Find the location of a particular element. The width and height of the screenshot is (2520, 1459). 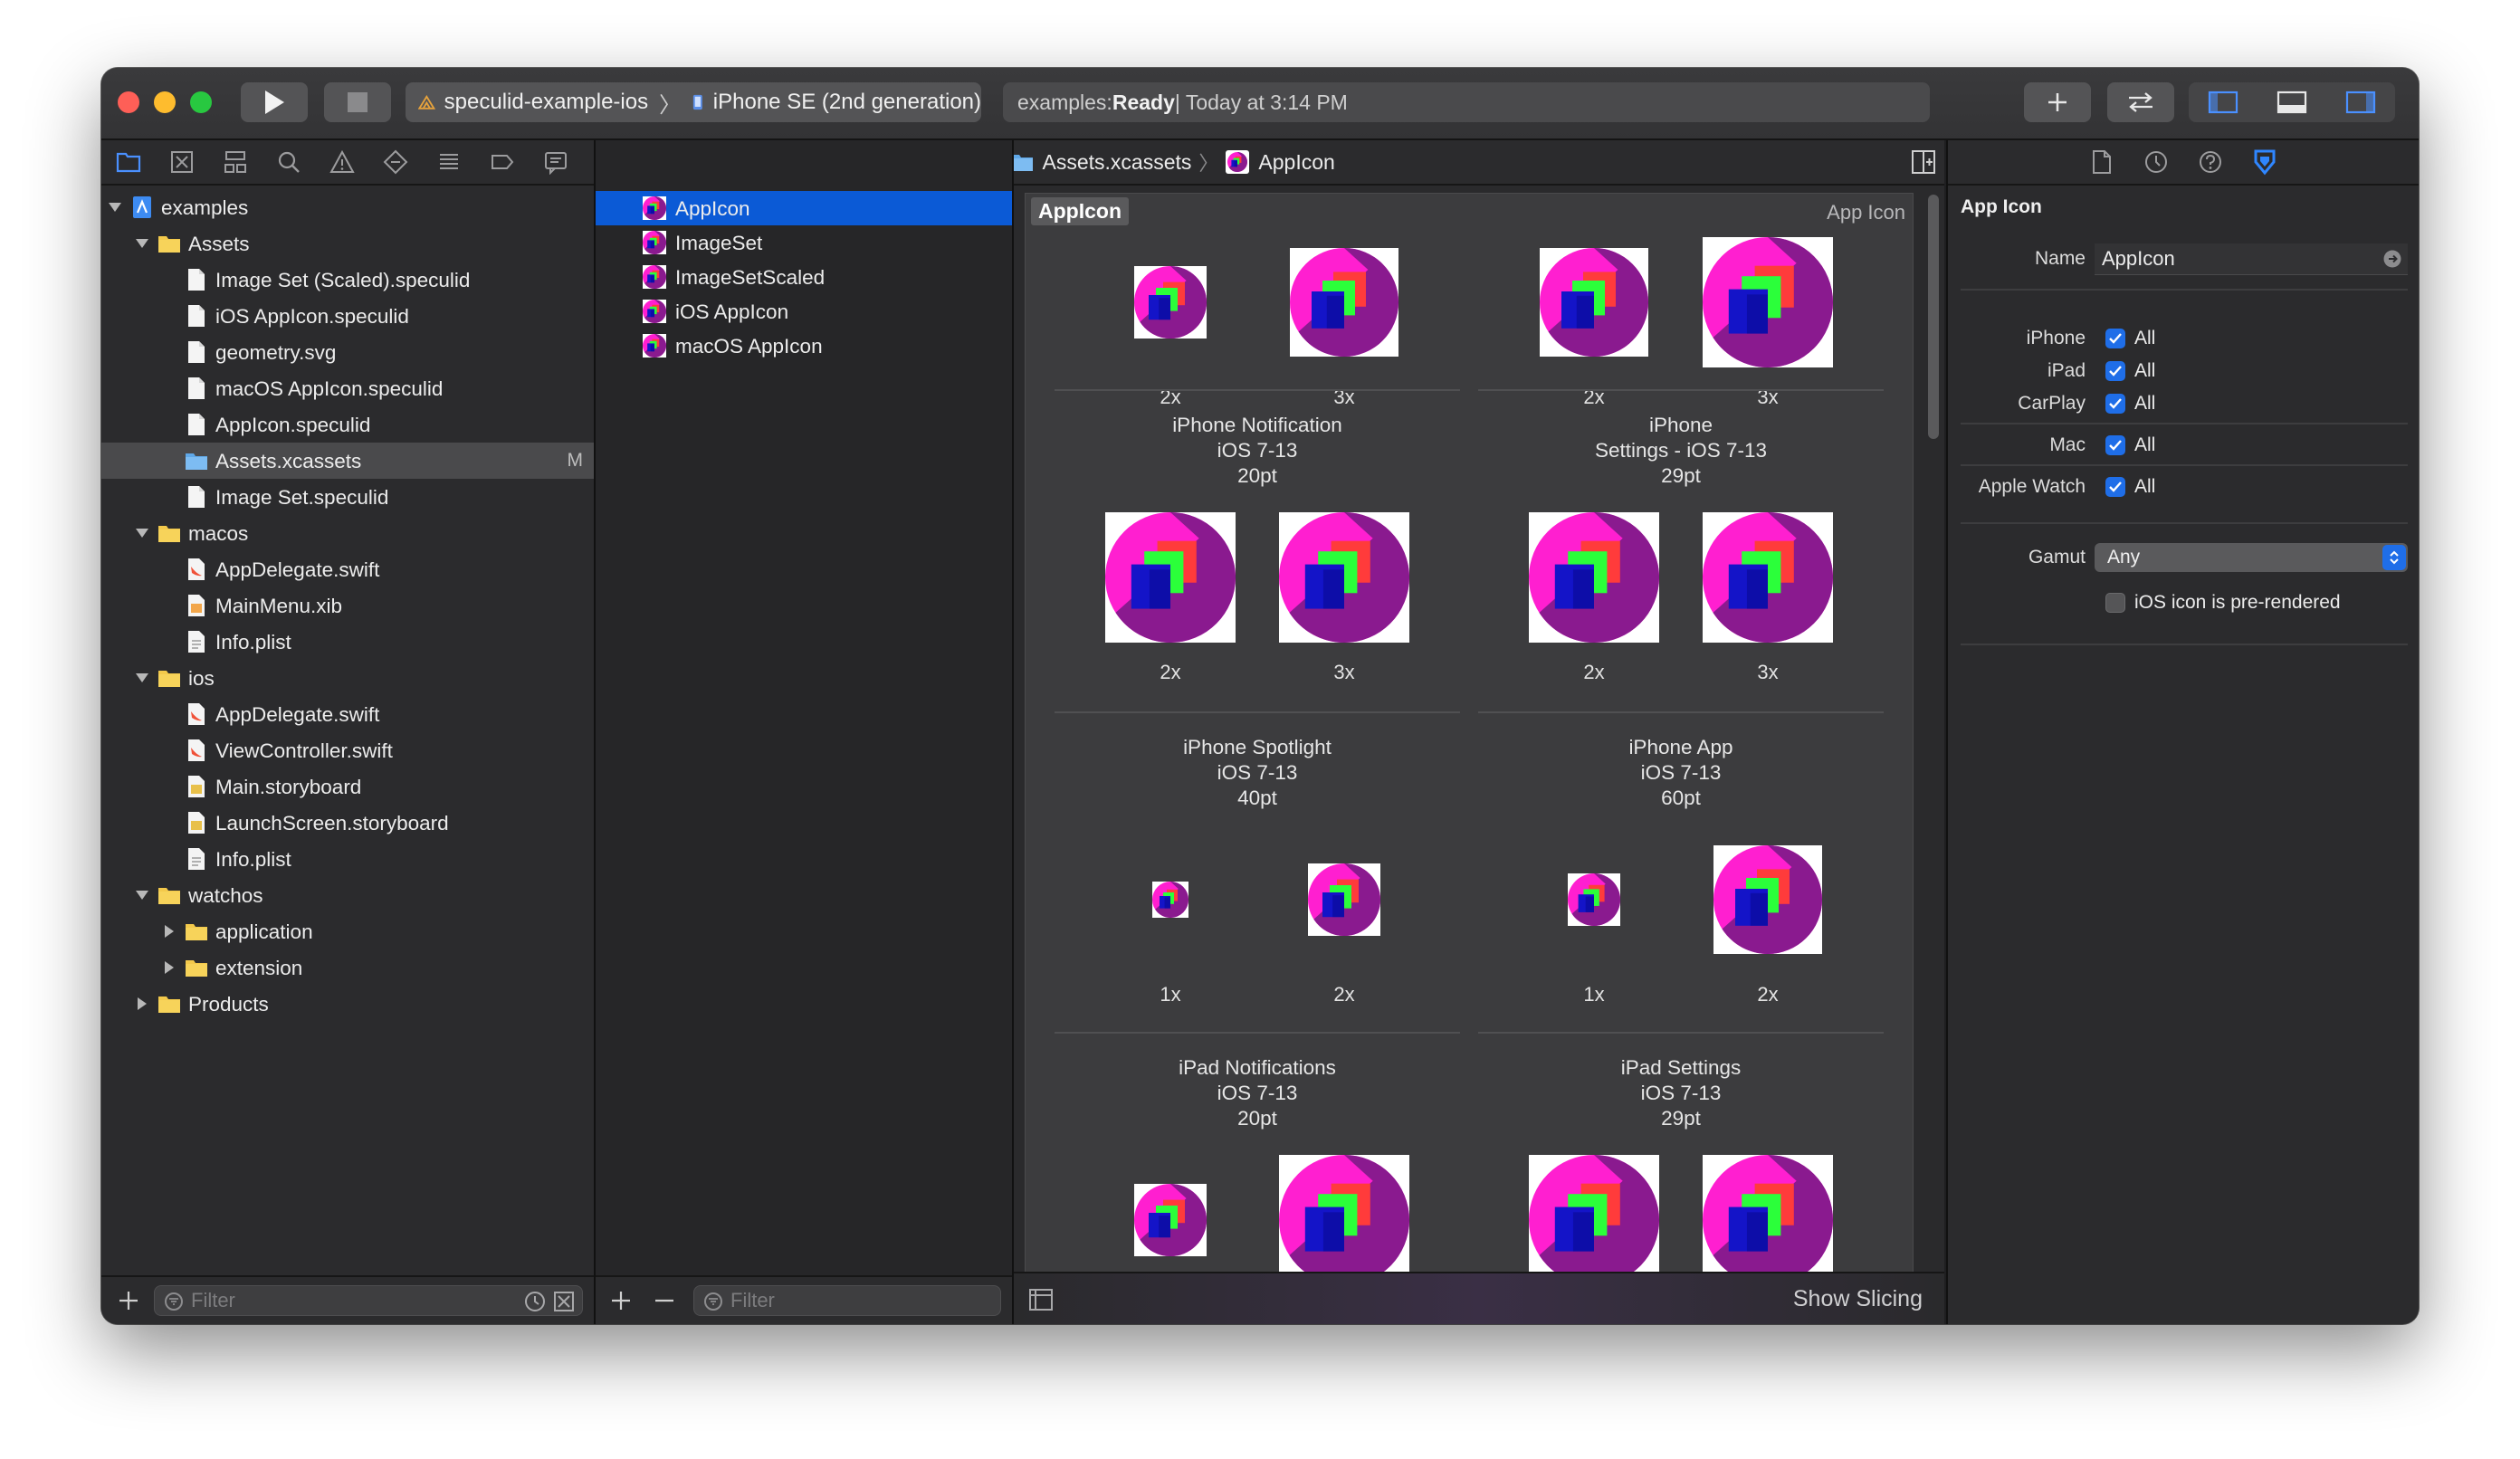

navigator-item: MainMenu.xib is located at coordinates (347, 606).